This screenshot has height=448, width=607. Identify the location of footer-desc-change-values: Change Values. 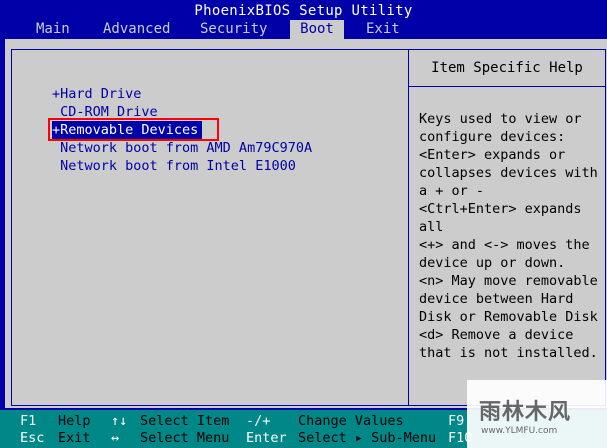
(351, 421).